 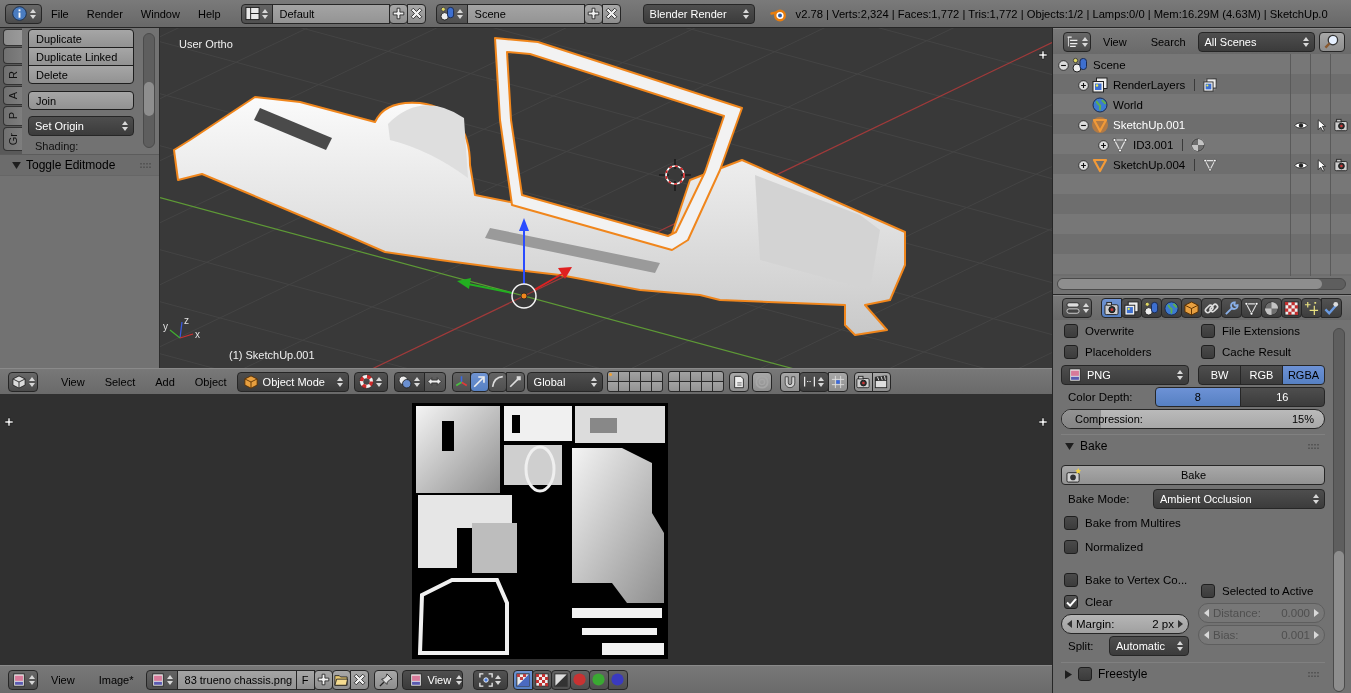 What do you see at coordinates (370, 381) in the screenshot?
I see `shading-dropdown` at bounding box center [370, 381].